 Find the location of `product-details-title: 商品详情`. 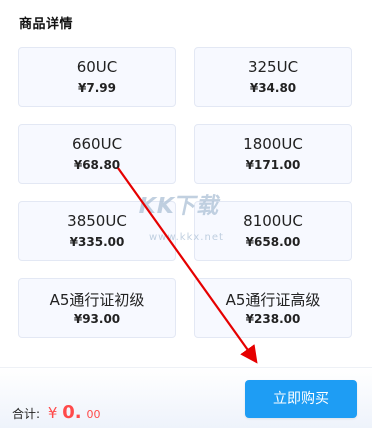

product-details-title: 商品详情 is located at coordinates (46, 24).